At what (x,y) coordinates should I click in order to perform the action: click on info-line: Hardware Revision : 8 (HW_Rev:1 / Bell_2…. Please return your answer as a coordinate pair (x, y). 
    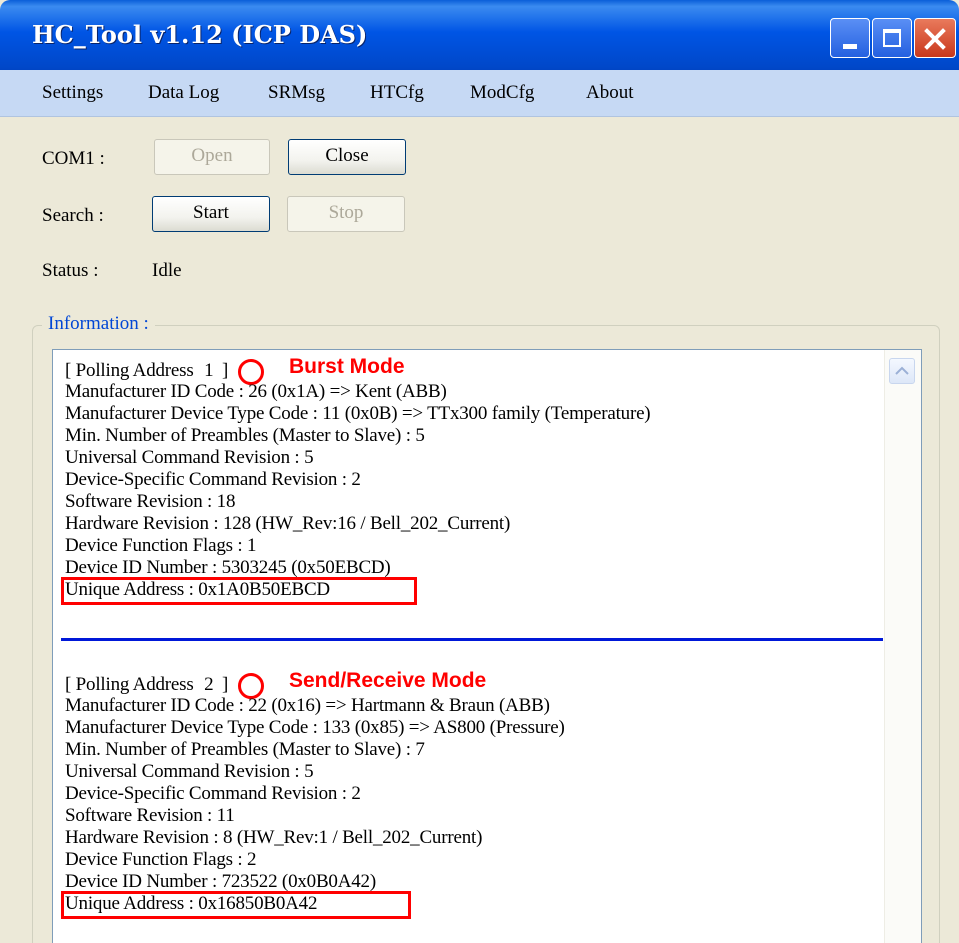
    Looking at the image, I should click on (274, 837).